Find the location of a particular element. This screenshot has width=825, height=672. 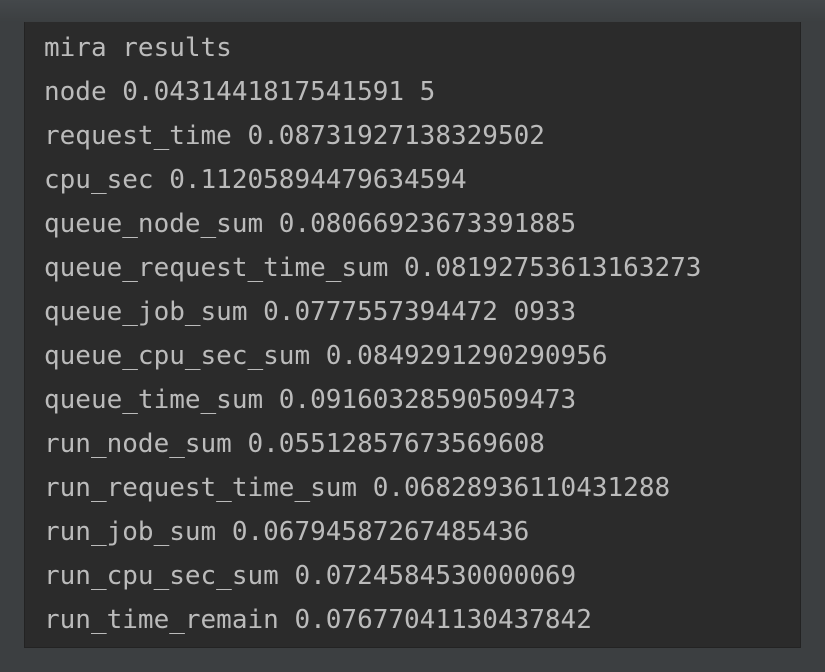

console-line: request_time 0.08731927138329502 is located at coordinates (294, 136).